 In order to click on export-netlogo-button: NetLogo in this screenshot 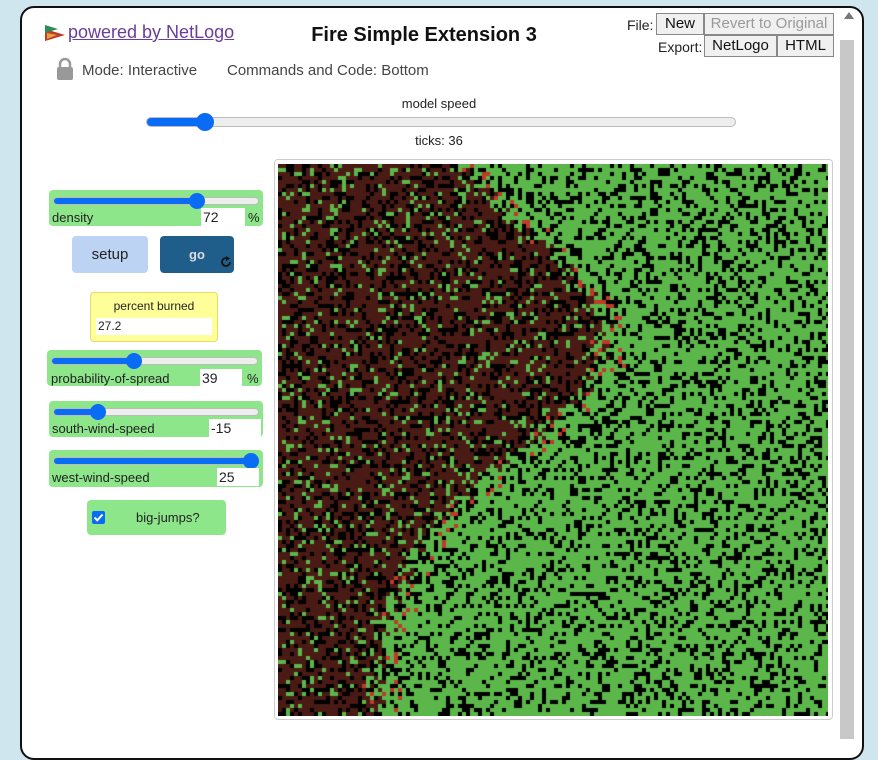, I will do `click(740, 46)`.